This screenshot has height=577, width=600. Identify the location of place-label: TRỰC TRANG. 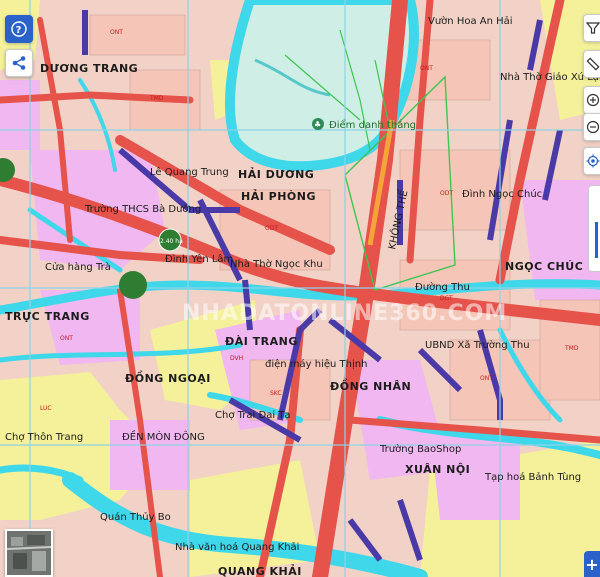
(47, 316).